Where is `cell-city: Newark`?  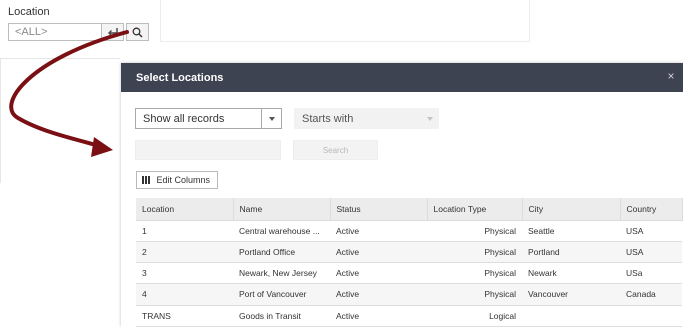
cell-city: Newark is located at coordinates (571, 273).